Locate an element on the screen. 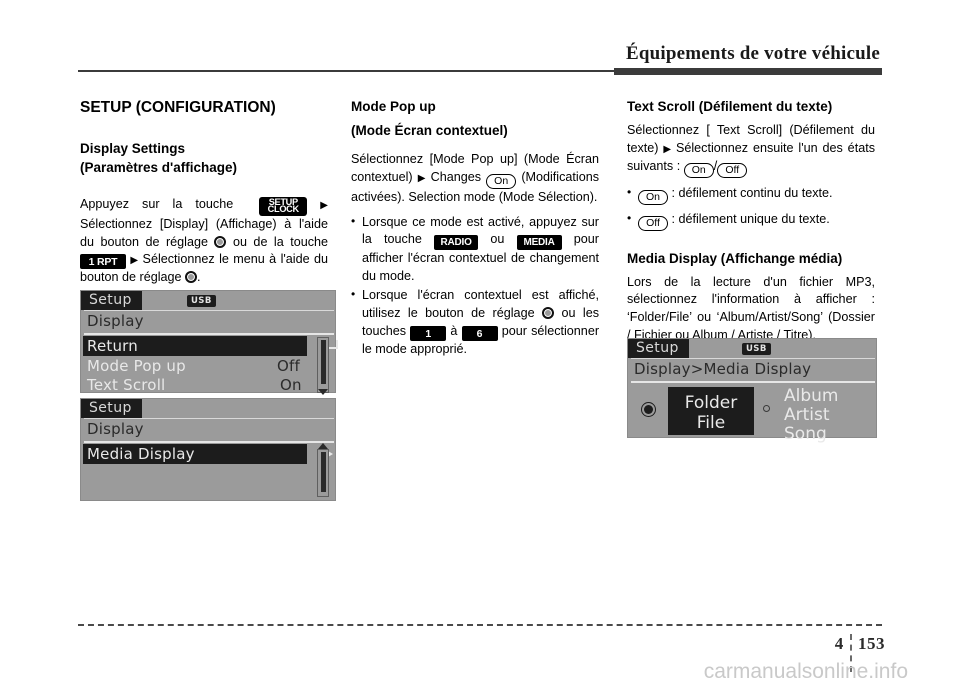  heading-text-scroll: Text Scroll (Défilement du texte) is located at coordinates (730, 106).